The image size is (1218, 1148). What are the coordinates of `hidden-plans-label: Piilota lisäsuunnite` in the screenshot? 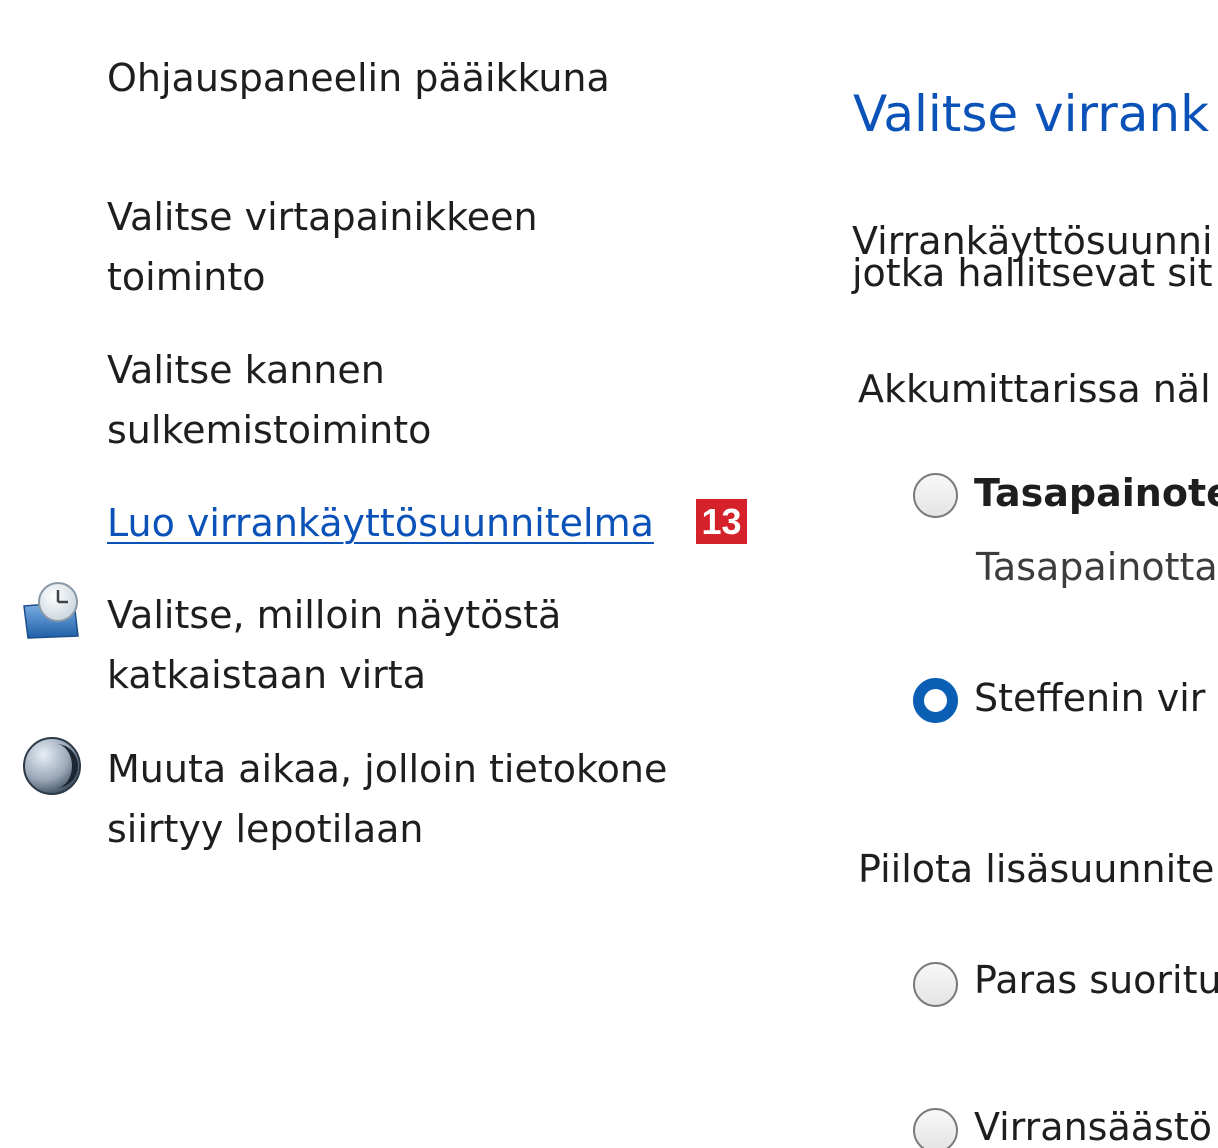 It's located at (1036, 869).